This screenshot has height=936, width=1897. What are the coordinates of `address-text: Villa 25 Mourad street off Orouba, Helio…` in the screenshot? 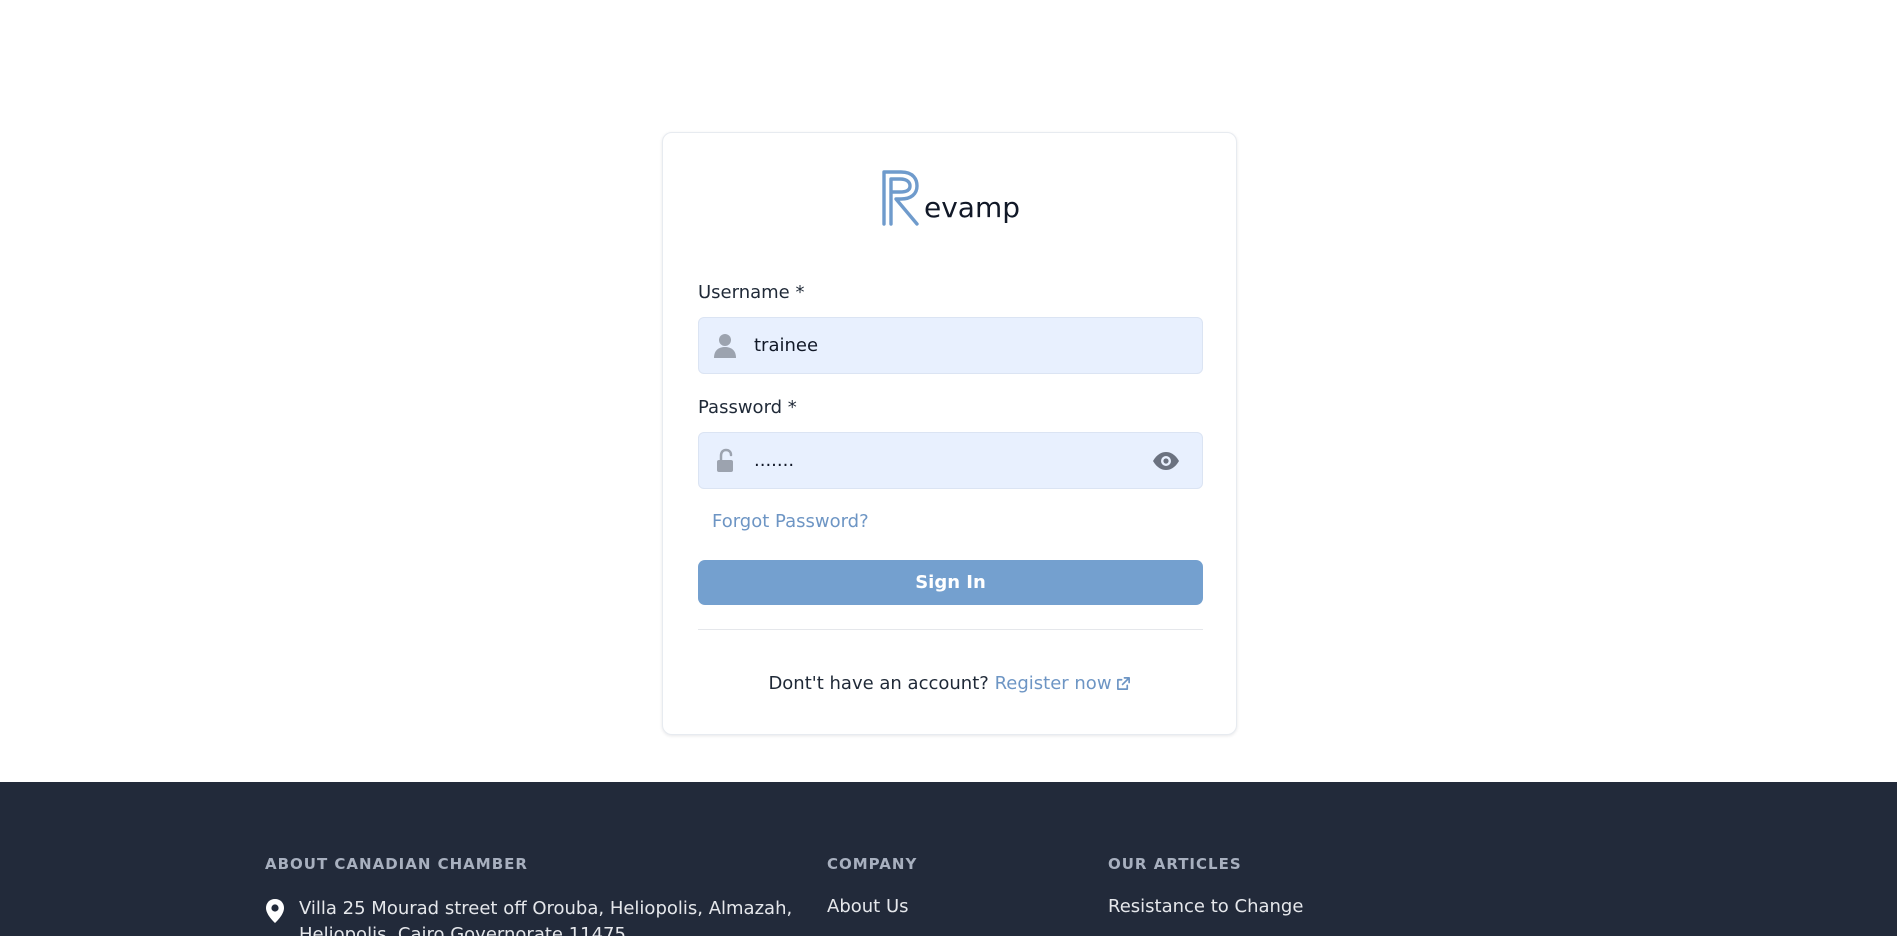 It's located at (546, 917).